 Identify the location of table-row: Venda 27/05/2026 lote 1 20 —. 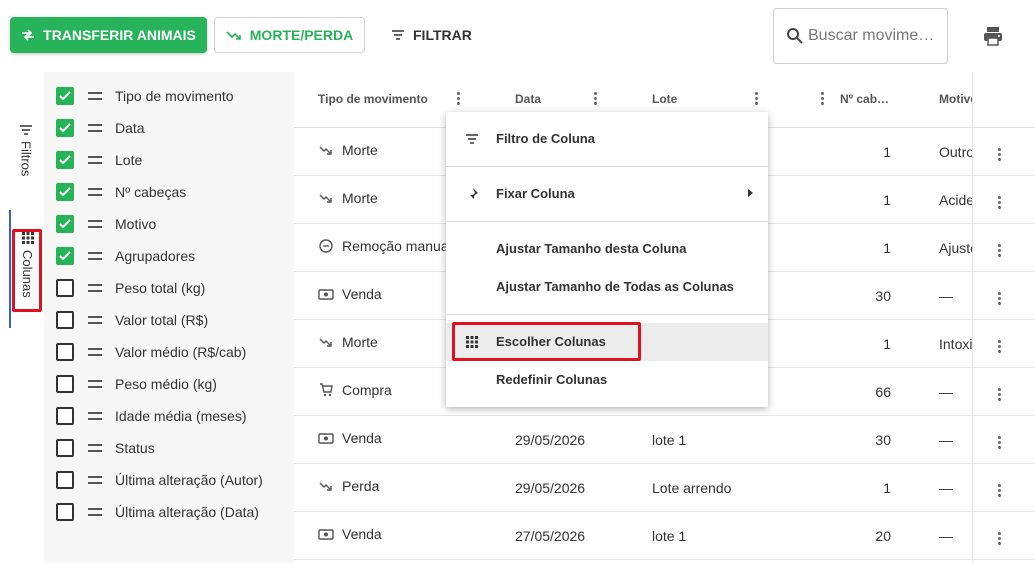
(664, 536).